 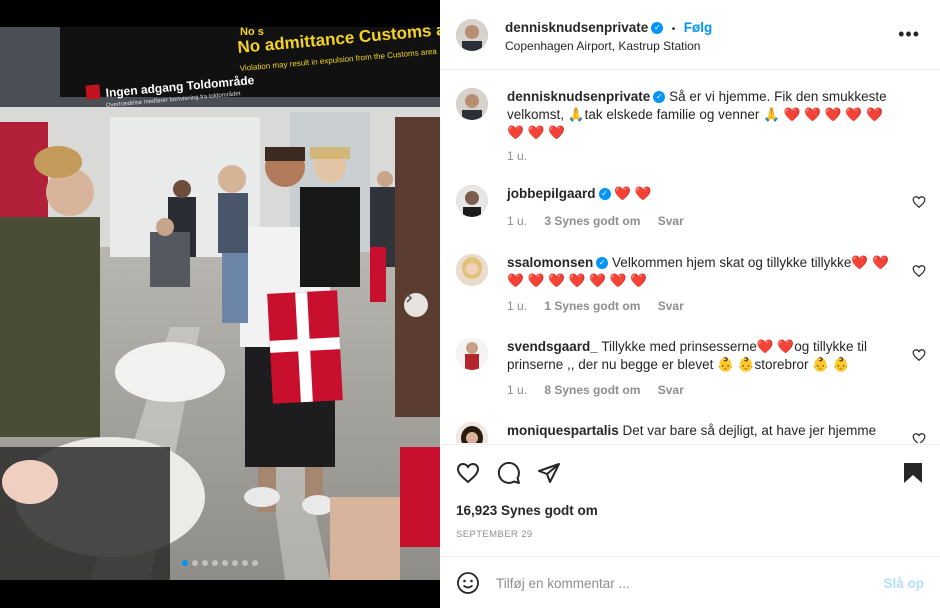 I want to click on comment-username: jobbepilgaard, so click(x=551, y=193).